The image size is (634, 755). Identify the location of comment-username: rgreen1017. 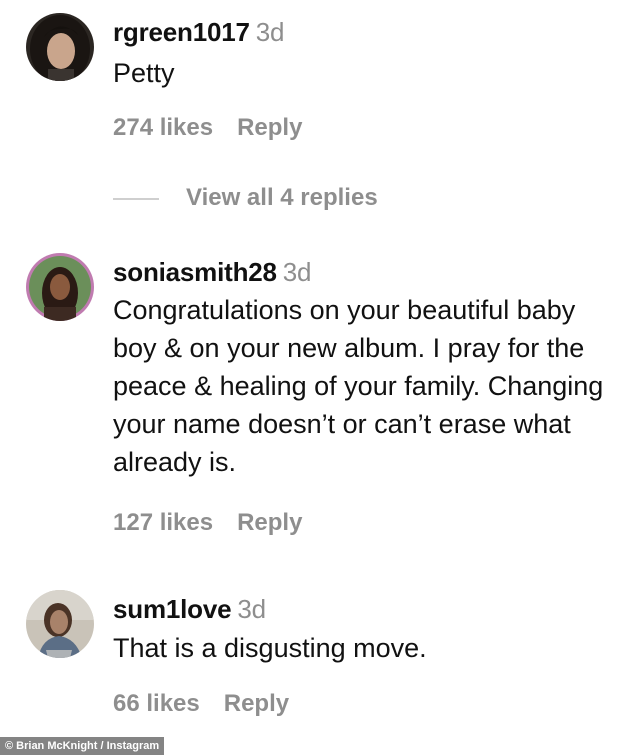
(181, 32).